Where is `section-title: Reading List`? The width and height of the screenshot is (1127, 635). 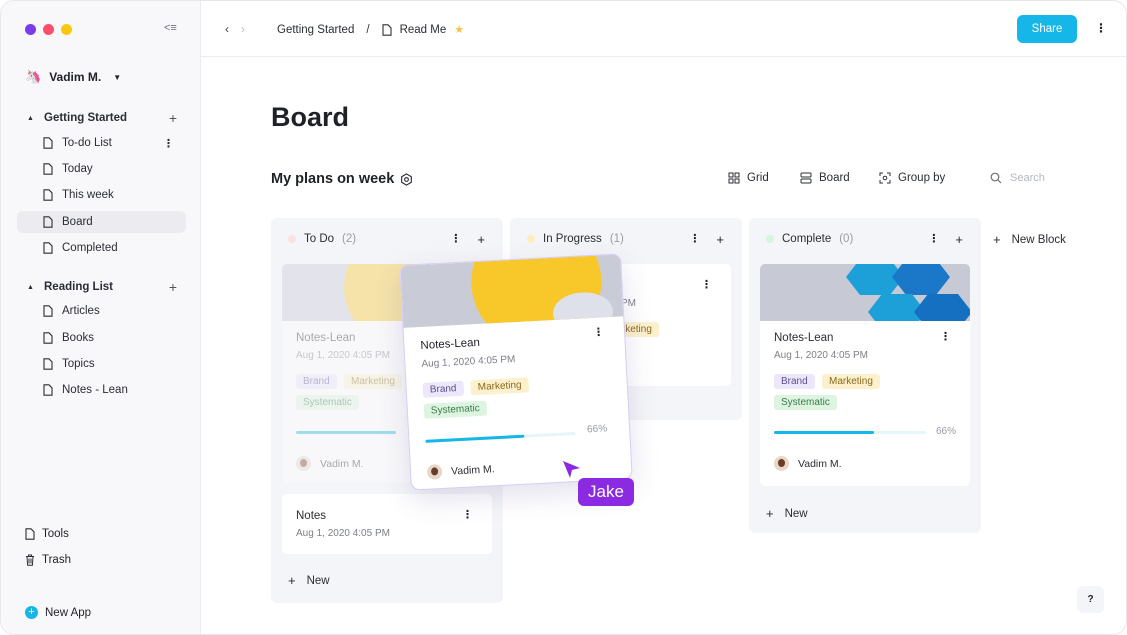
section-title: Reading List is located at coordinates (79, 287).